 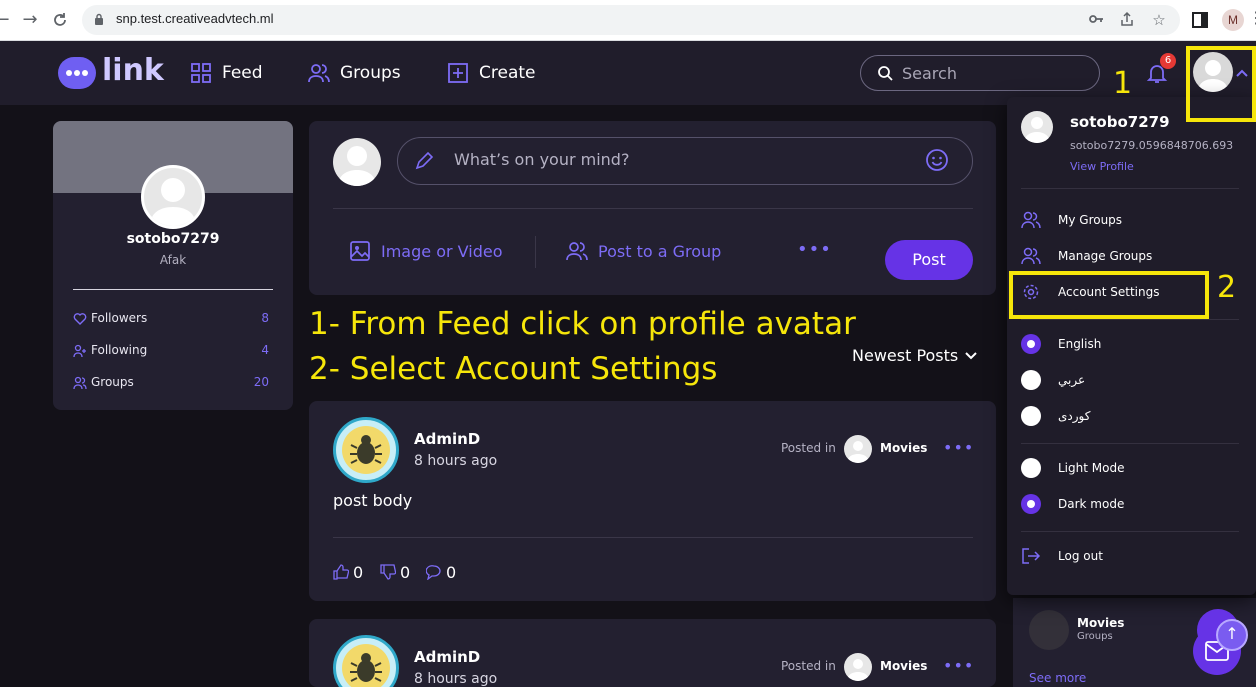 I want to click on nav-feed: Feed, so click(x=226, y=73).